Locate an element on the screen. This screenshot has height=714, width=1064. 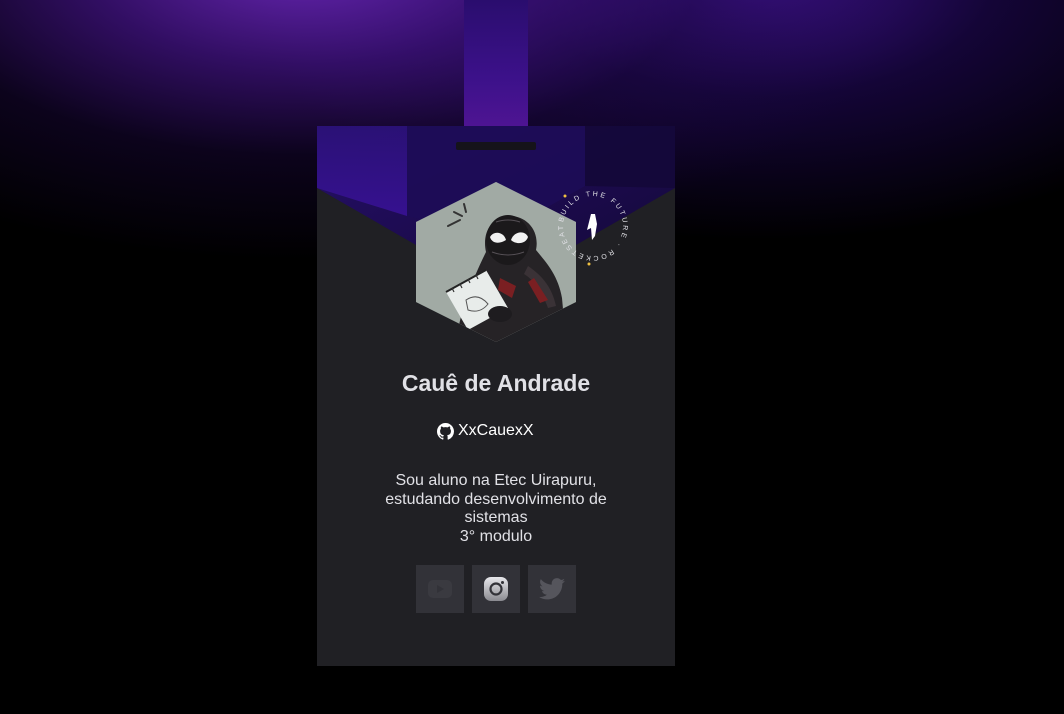
instagram-icon is located at coordinates (496, 589).